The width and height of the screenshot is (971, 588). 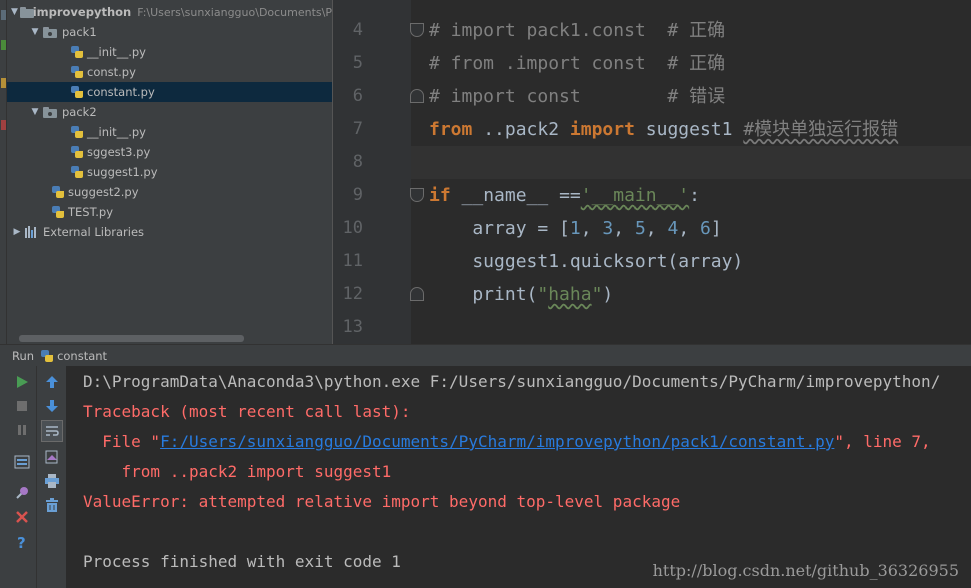 I want to click on code-line-7: from ..pack2 import suggest1 #模块单独运行报错, so click(x=663, y=129).